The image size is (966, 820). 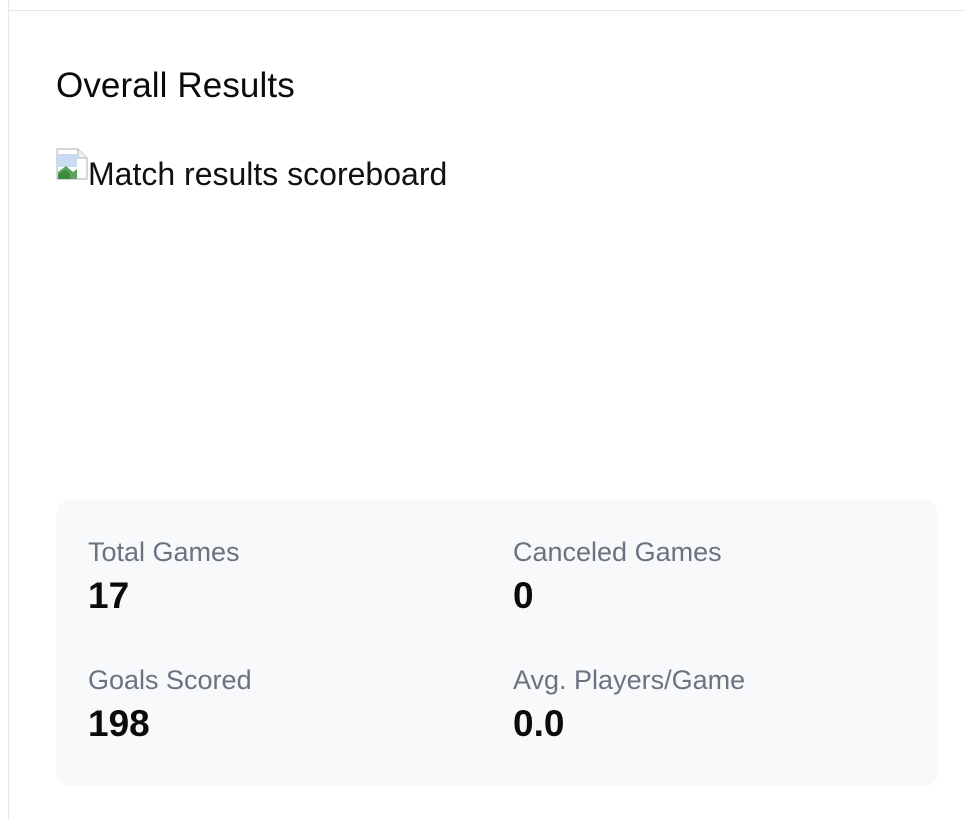 I want to click on broken-image-icon, so click(x=72, y=164).